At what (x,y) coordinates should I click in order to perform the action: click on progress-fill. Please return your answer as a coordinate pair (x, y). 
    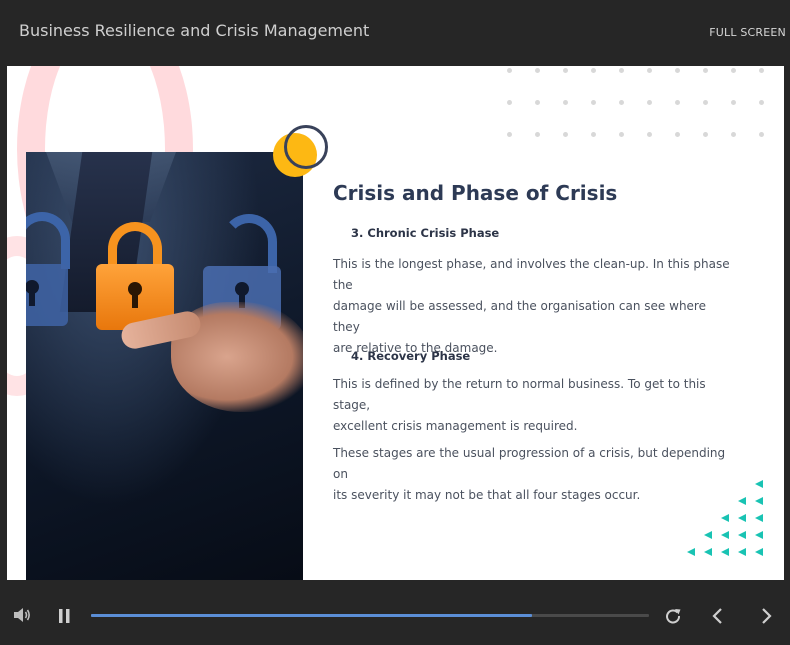
    Looking at the image, I should click on (311, 615).